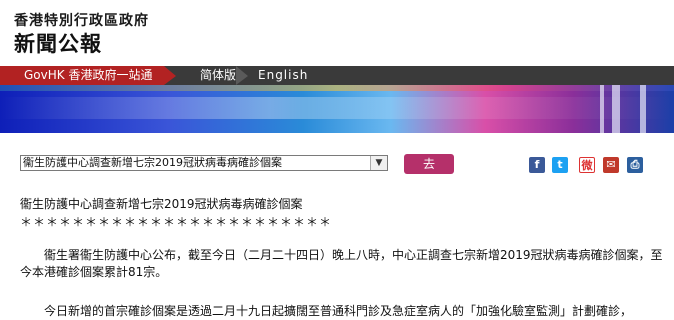 This screenshot has height=320, width=674. What do you see at coordinates (58, 44) in the screenshot?
I see `press-release-title: 新聞公報` at bounding box center [58, 44].